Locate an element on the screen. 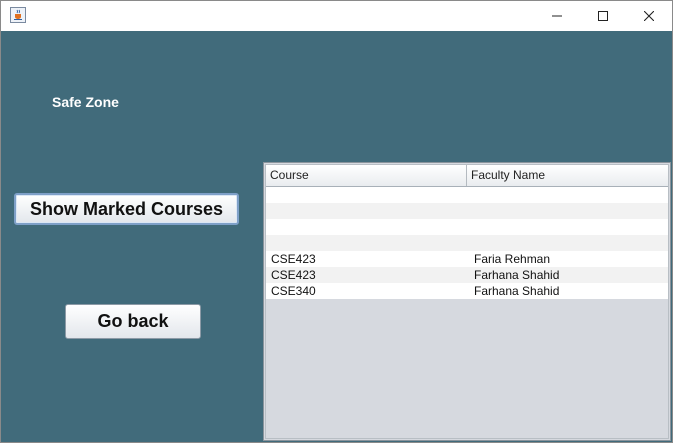 The width and height of the screenshot is (673, 443). table-row: CSE423 Farhana Shahid is located at coordinates (467, 275).